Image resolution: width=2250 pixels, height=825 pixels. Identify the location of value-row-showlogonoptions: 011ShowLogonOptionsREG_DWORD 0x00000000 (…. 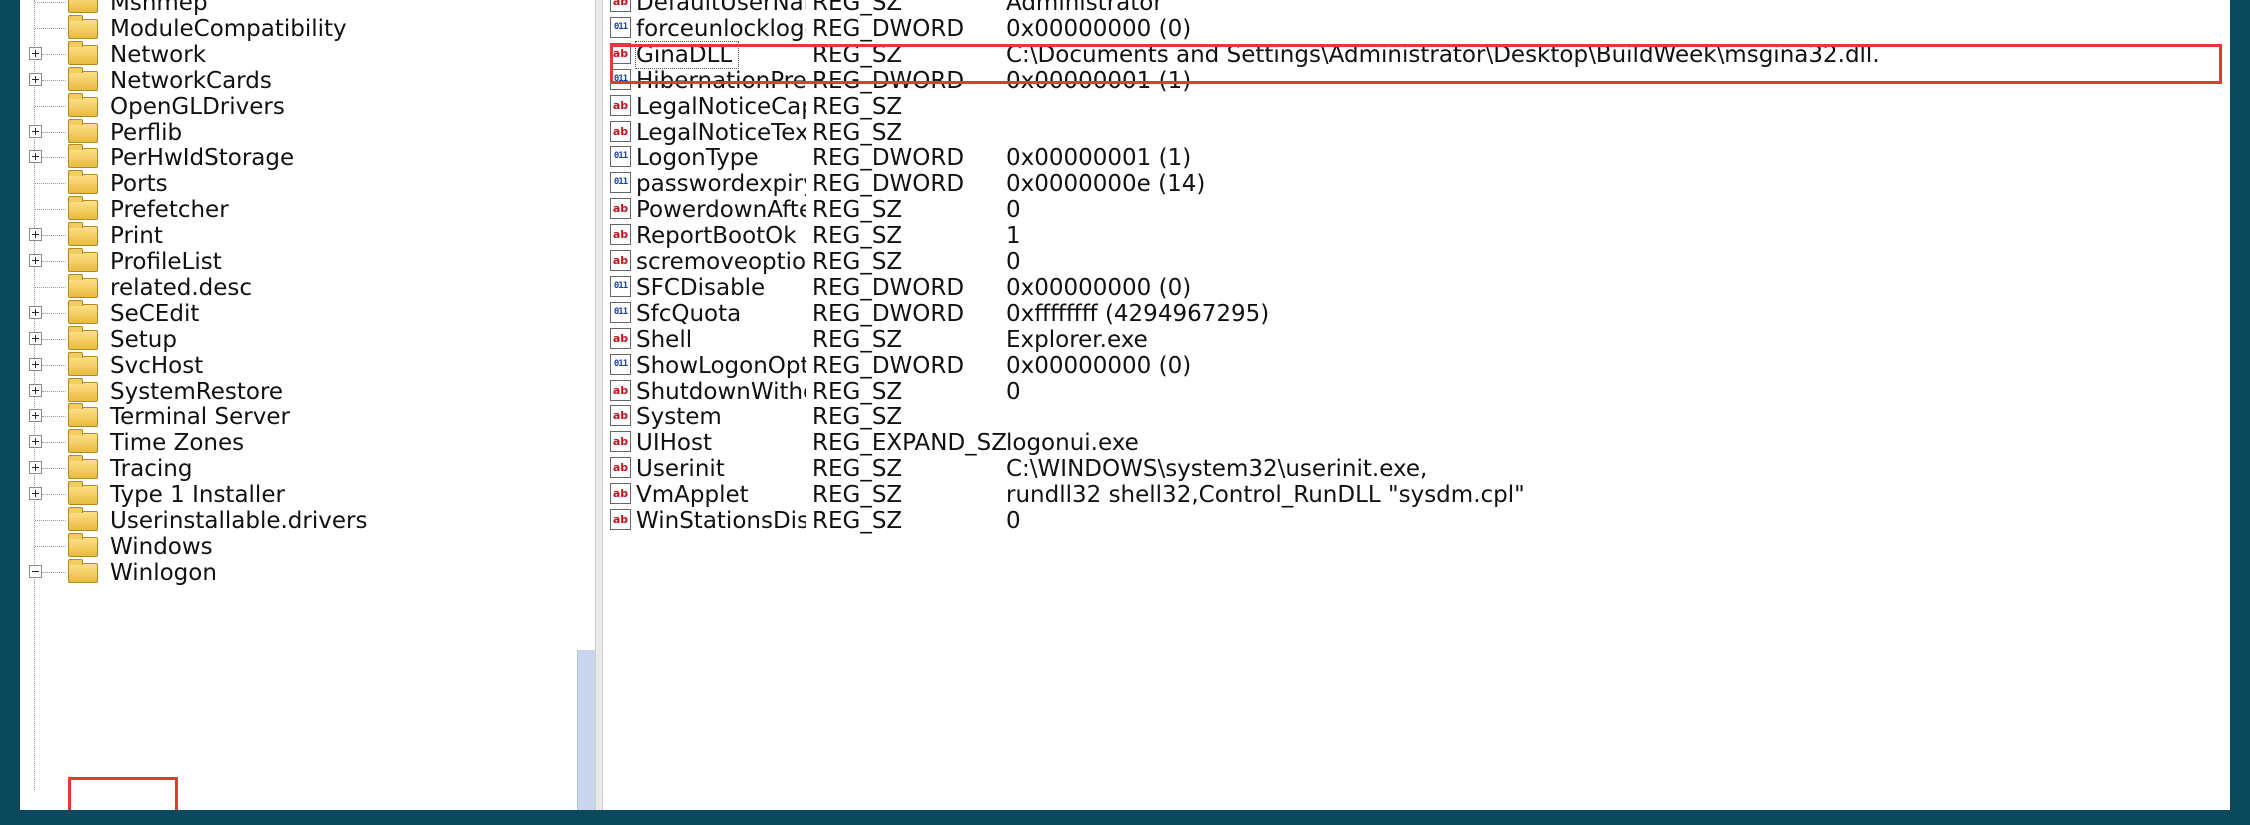
(1416, 366).